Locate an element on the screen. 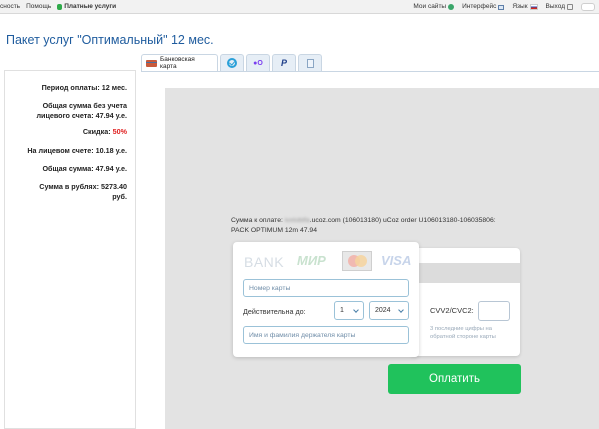 The height and width of the screenshot is (429, 599). period-text: Период оплаты: 12 мес. is located at coordinates (84, 87).